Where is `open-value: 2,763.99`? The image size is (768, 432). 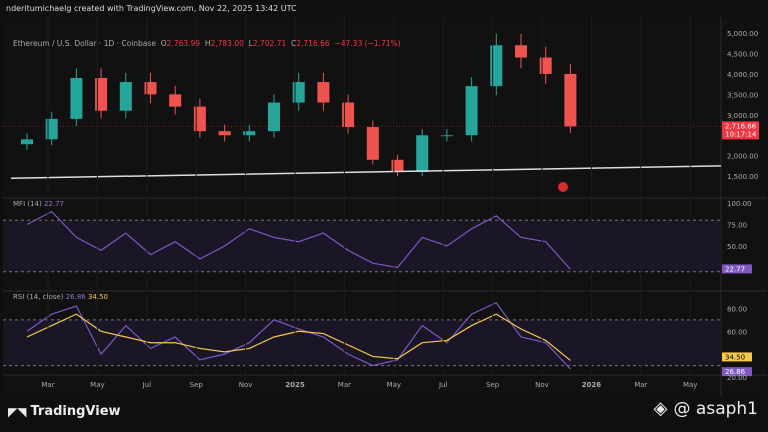 open-value: 2,763.99 is located at coordinates (183, 43).